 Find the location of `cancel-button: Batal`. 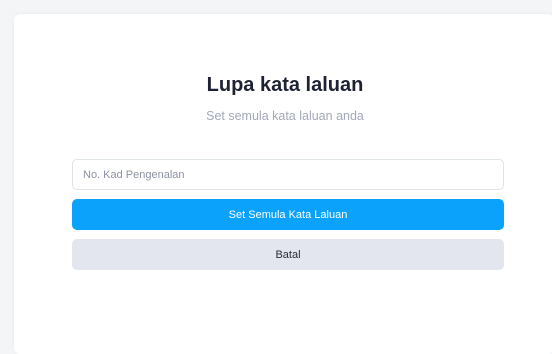

cancel-button: Batal is located at coordinates (288, 254).